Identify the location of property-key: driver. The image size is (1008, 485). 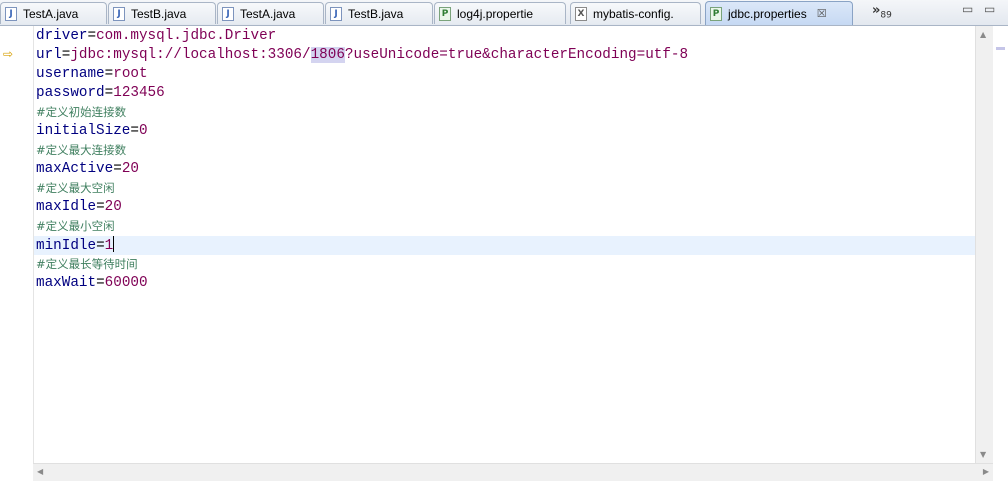
(62, 36).